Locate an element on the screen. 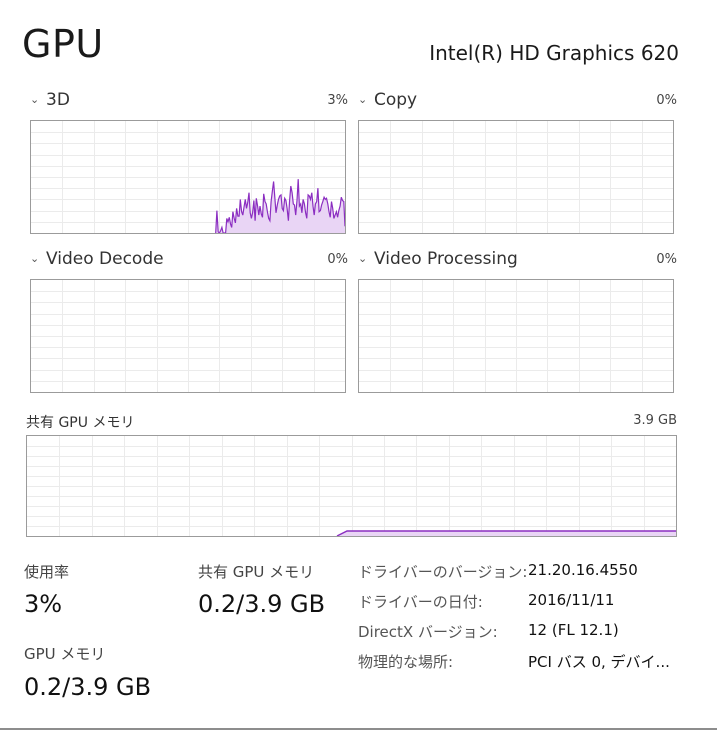 The image size is (717, 730). driver-version-value: 21.20.16.4550 is located at coordinates (583, 570).